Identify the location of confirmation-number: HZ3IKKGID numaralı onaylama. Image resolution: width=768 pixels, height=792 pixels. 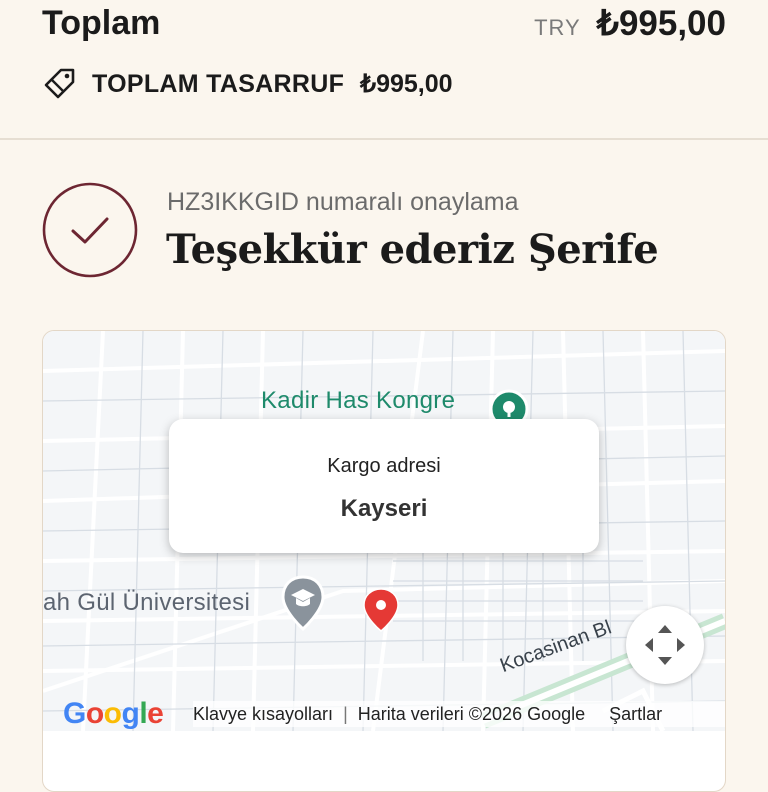
(343, 202).